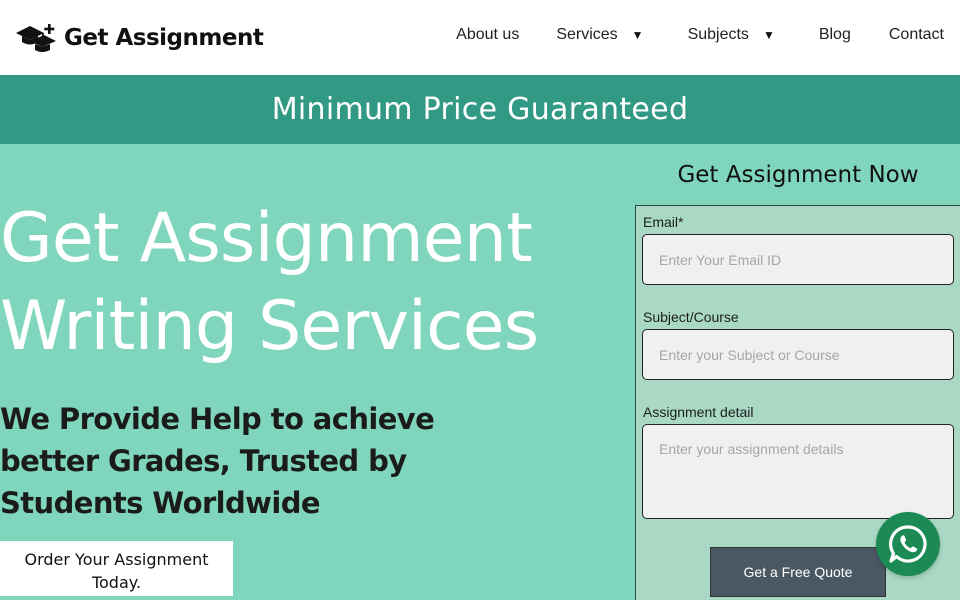 Image resolution: width=960 pixels, height=600 pixels. What do you see at coordinates (798, 175) in the screenshot?
I see `form-heading: Get Assignment Now` at bounding box center [798, 175].